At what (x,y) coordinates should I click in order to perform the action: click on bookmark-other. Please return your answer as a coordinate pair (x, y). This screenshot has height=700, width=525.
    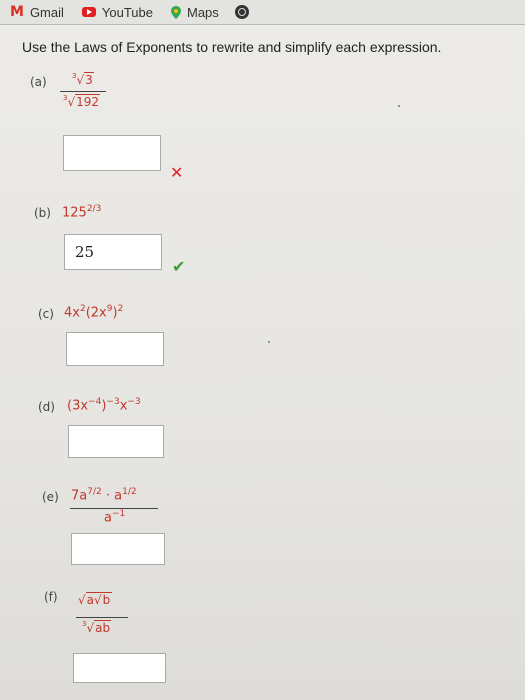
    Looking at the image, I should click on (241, 12).